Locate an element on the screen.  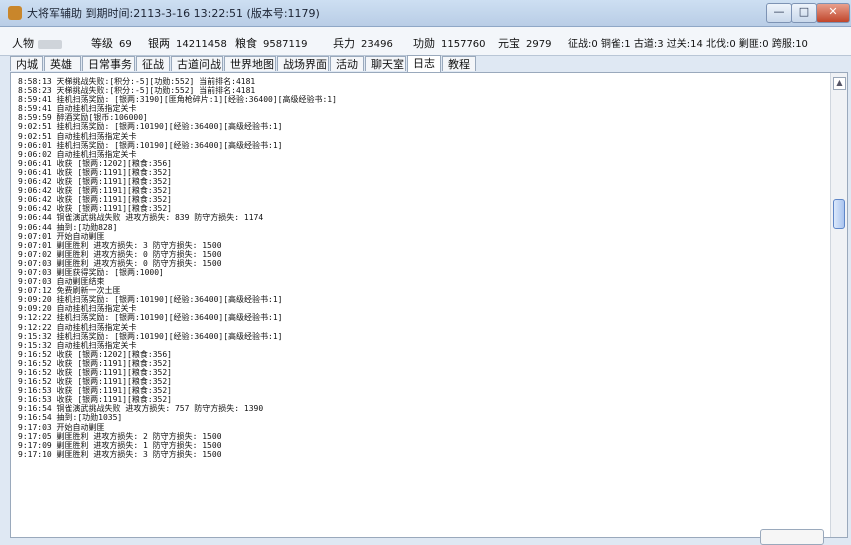
stat-food: 粮食 9587119 is located at coordinates (271, 43).